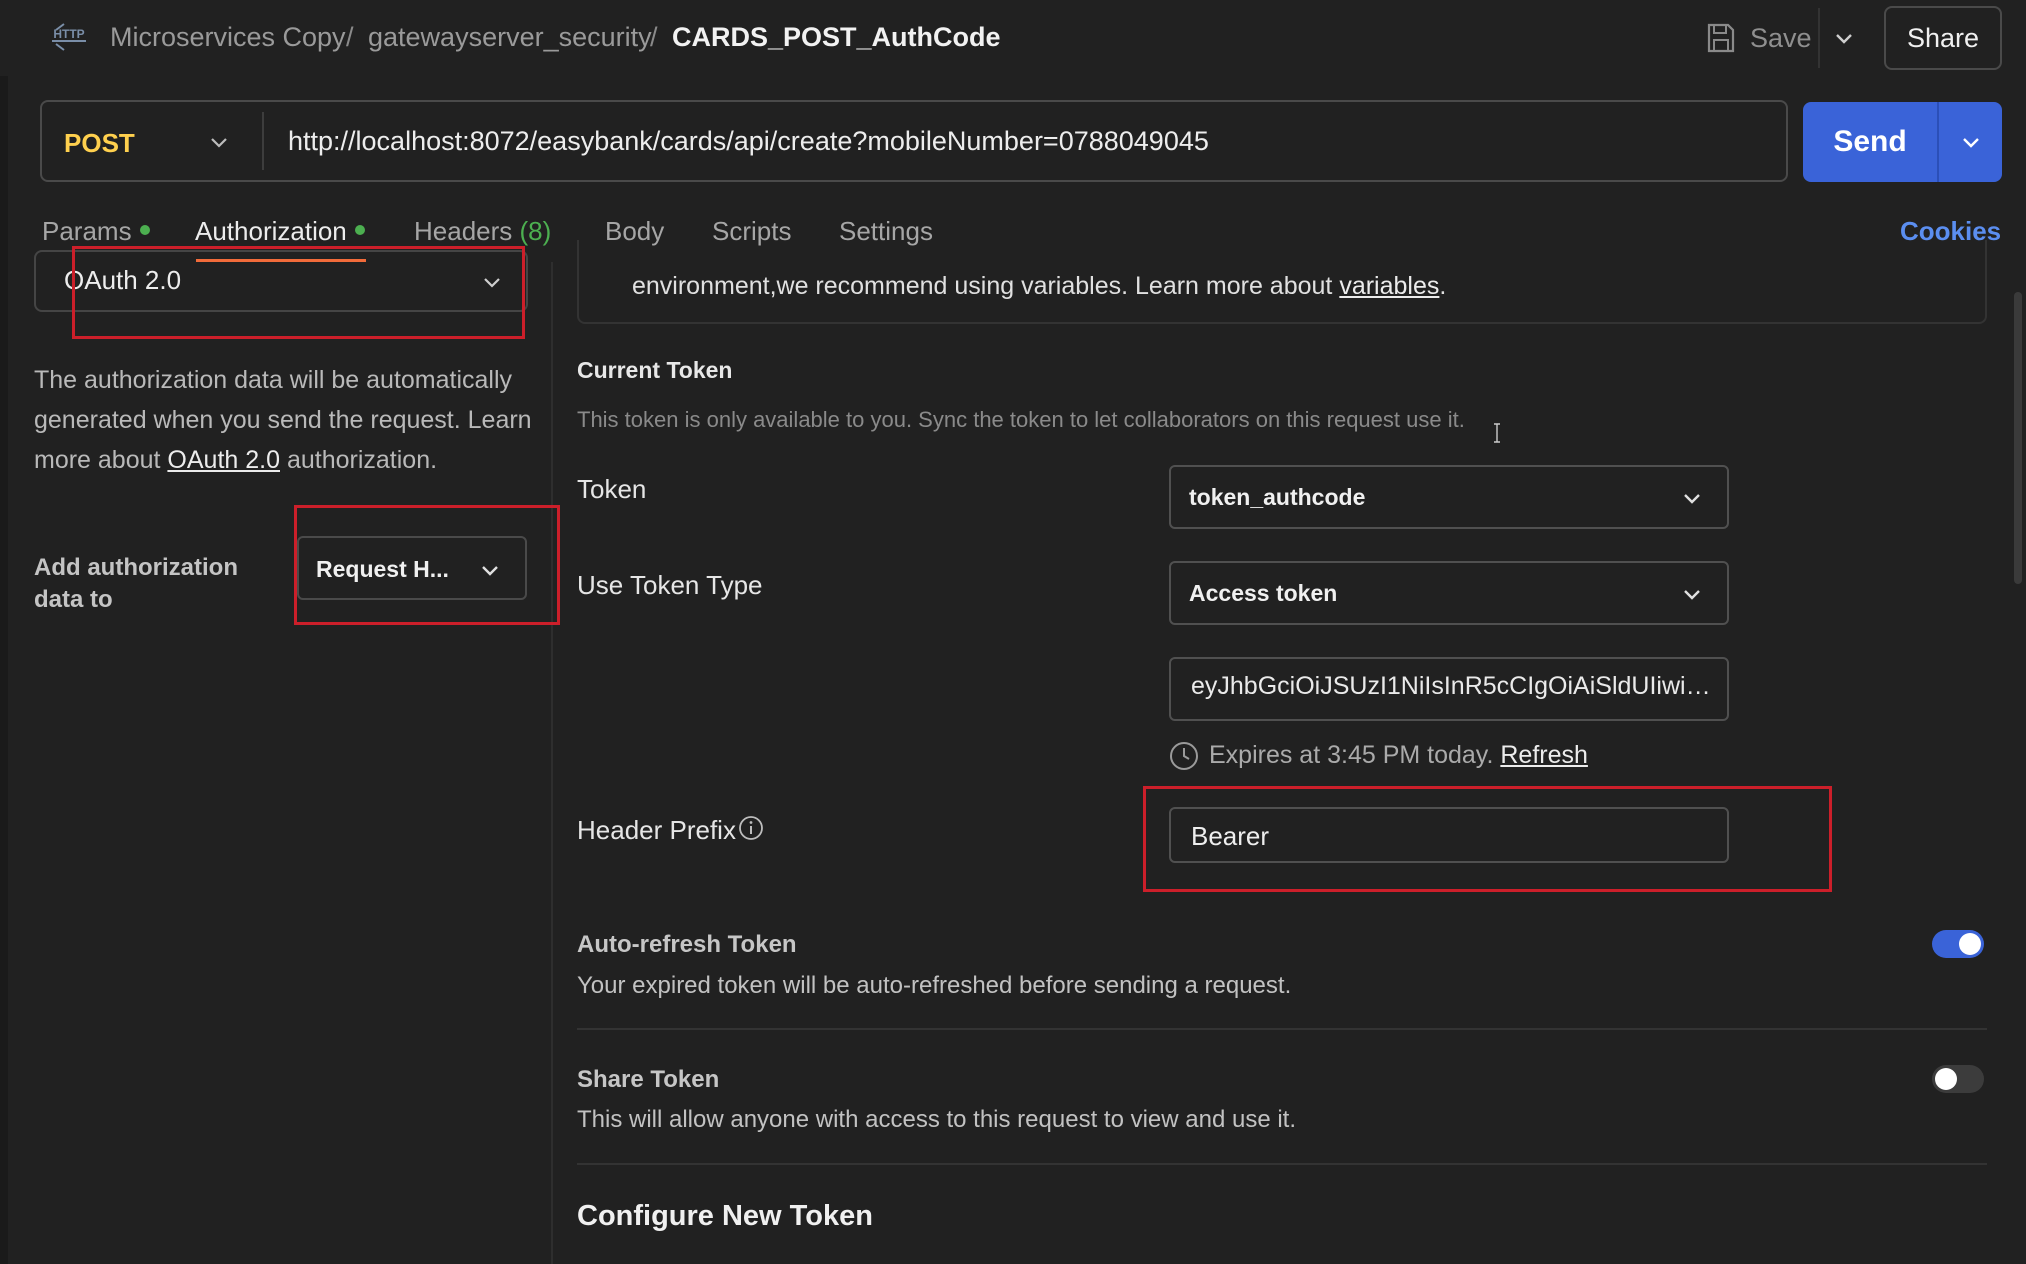 Image resolution: width=2026 pixels, height=1264 pixels. I want to click on save-icon, so click(1721, 38).